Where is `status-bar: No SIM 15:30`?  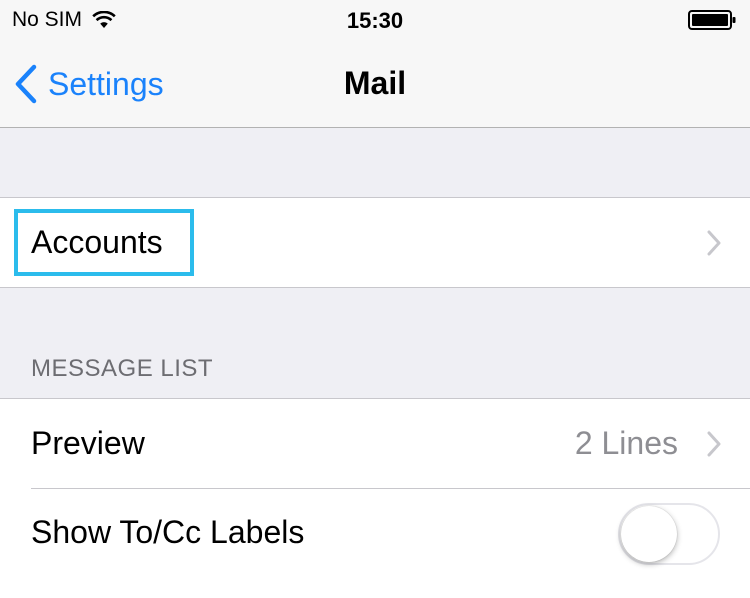
status-bar: No SIM 15:30 is located at coordinates (375, 20).